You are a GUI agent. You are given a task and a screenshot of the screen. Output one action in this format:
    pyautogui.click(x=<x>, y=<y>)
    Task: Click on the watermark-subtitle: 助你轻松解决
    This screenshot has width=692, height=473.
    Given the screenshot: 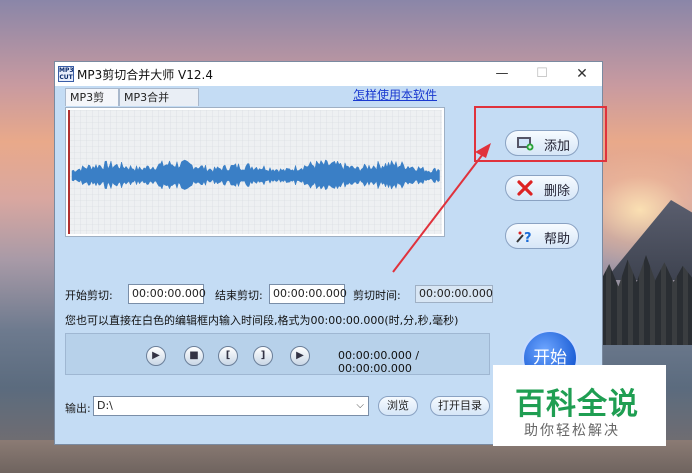 What is the action you would take?
    pyautogui.click(x=572, y=431)
    